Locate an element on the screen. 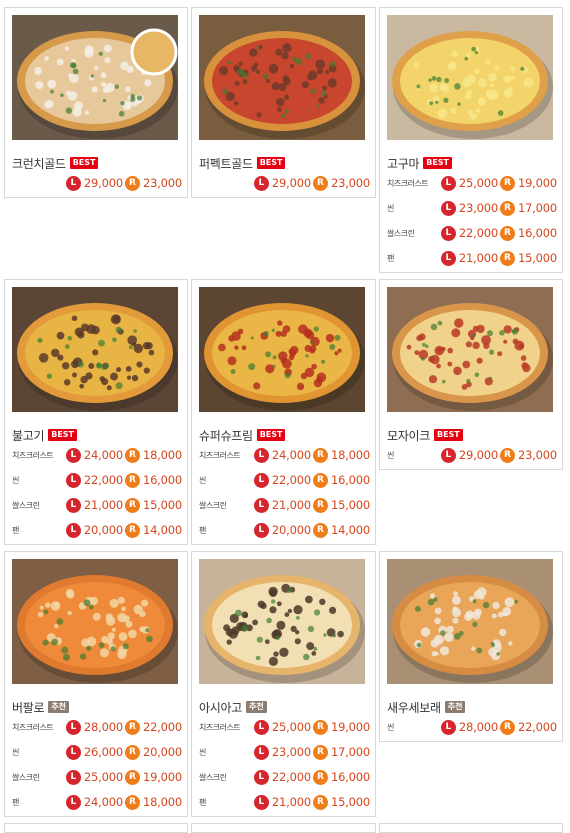 This screenshot has height=833, width=570. menu-card-9: 새우세보래 추천씬 L 28,000 R 22,000 is located at coordinates (471, 646).